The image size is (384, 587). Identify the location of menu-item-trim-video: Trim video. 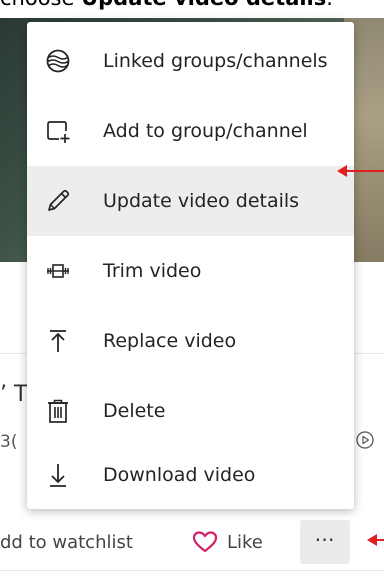
(190, 271).